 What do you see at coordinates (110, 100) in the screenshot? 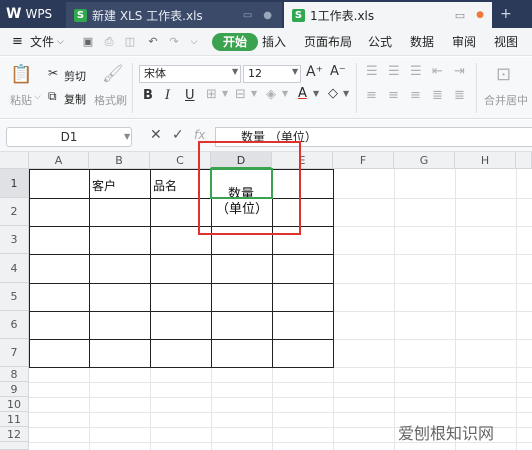
I see `format-painter-label: 格式刷` at bounding box center [110, 100].